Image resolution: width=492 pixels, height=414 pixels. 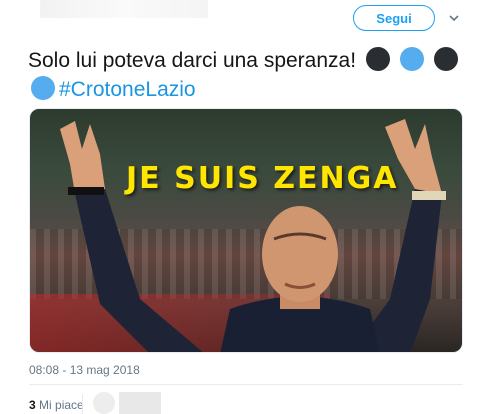 I want to click on divider, so click(x=246, y=384).